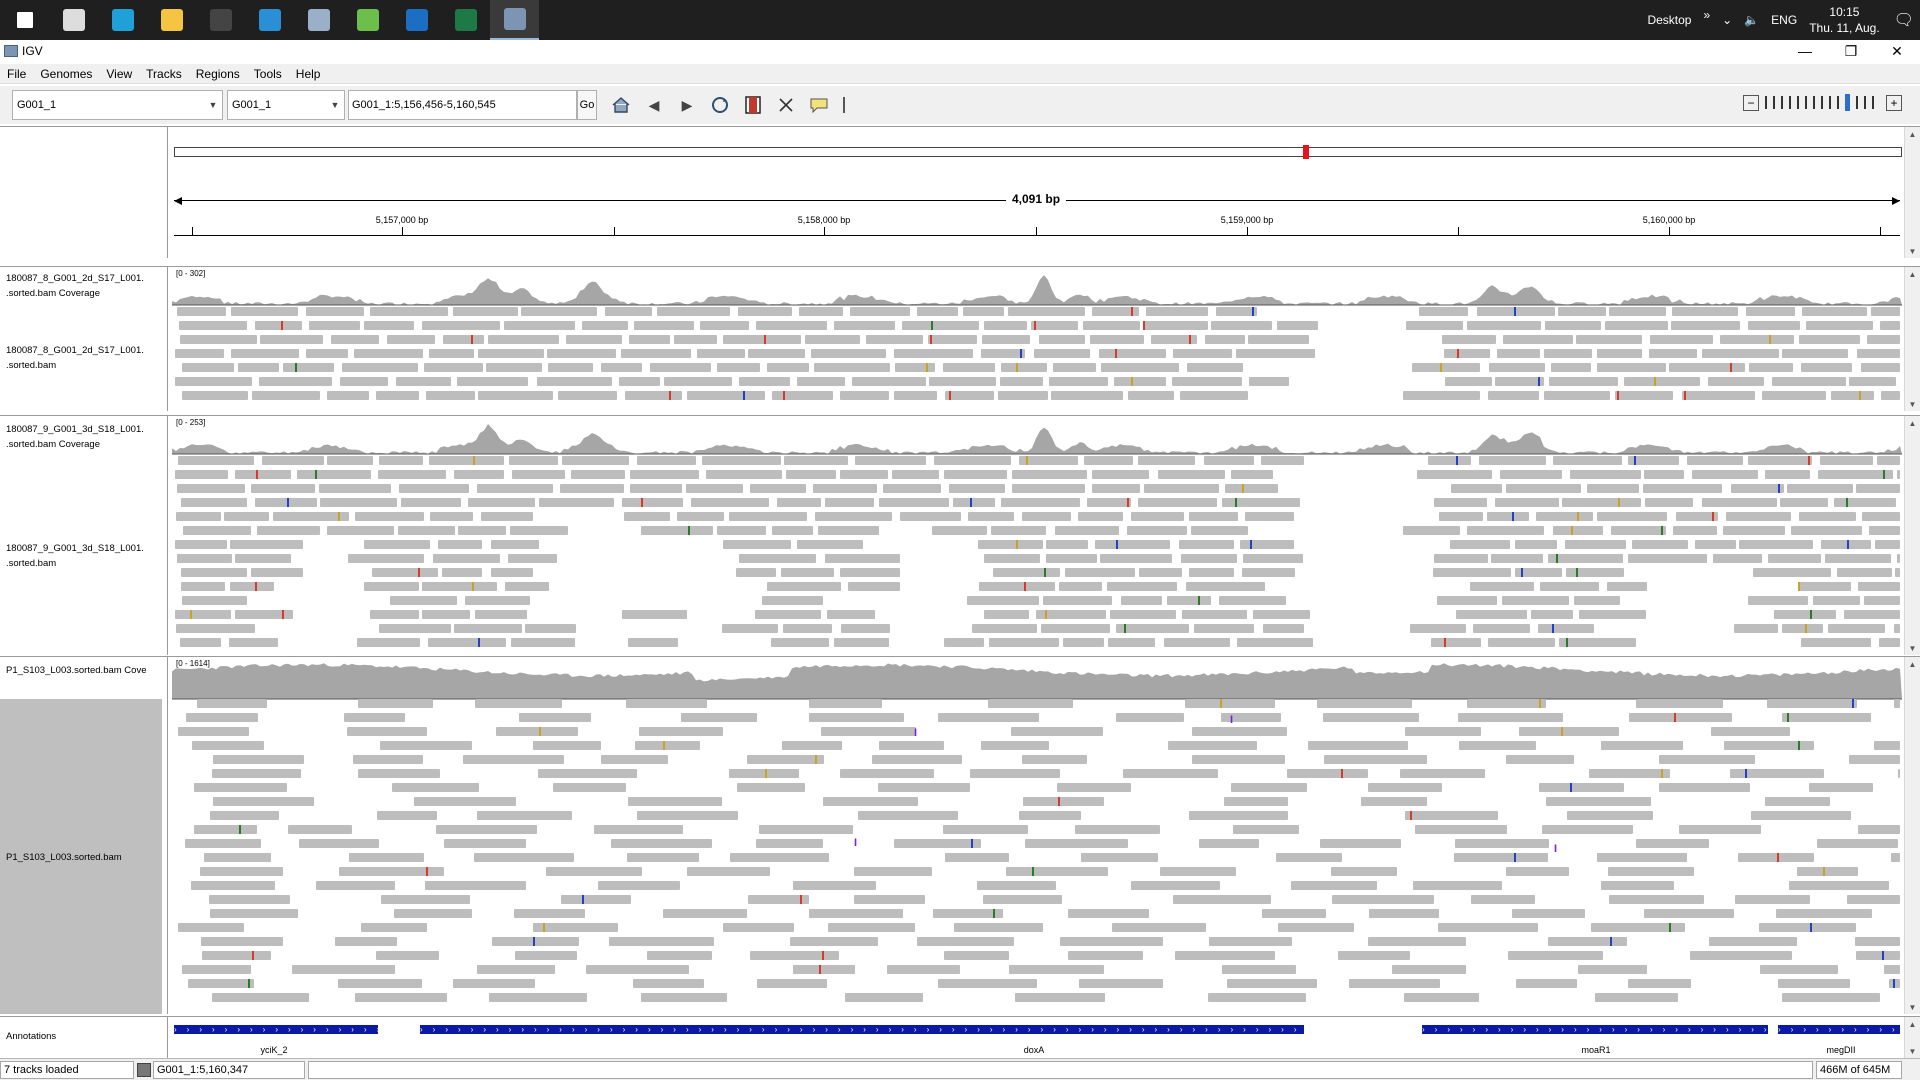 The height and width of the screenshot is (1080, 1920). Describe the element at coordinates (16, 74) in the screenshot. I see `menu-file: File` at that location.